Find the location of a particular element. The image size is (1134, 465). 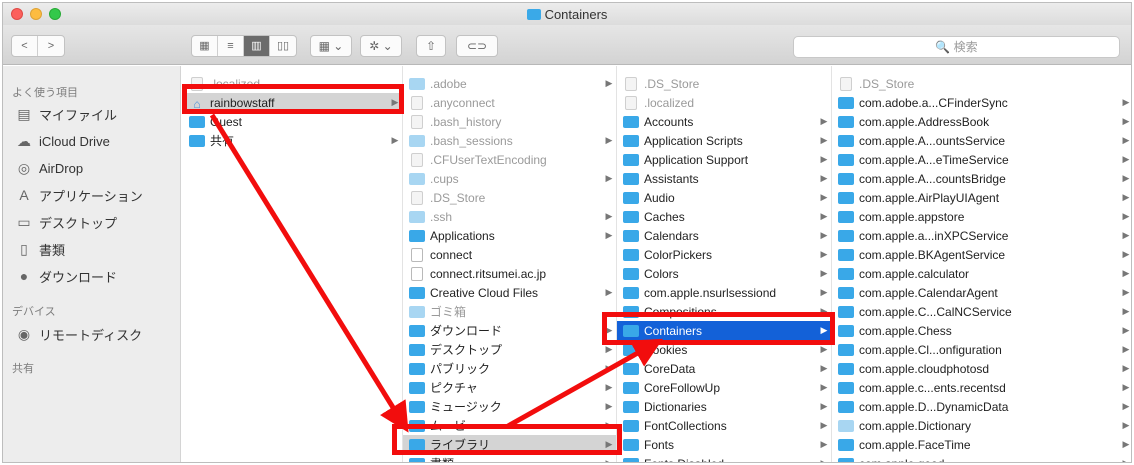

cover-flow-view-button: ▯▯ is located at coordinates (283, 46).